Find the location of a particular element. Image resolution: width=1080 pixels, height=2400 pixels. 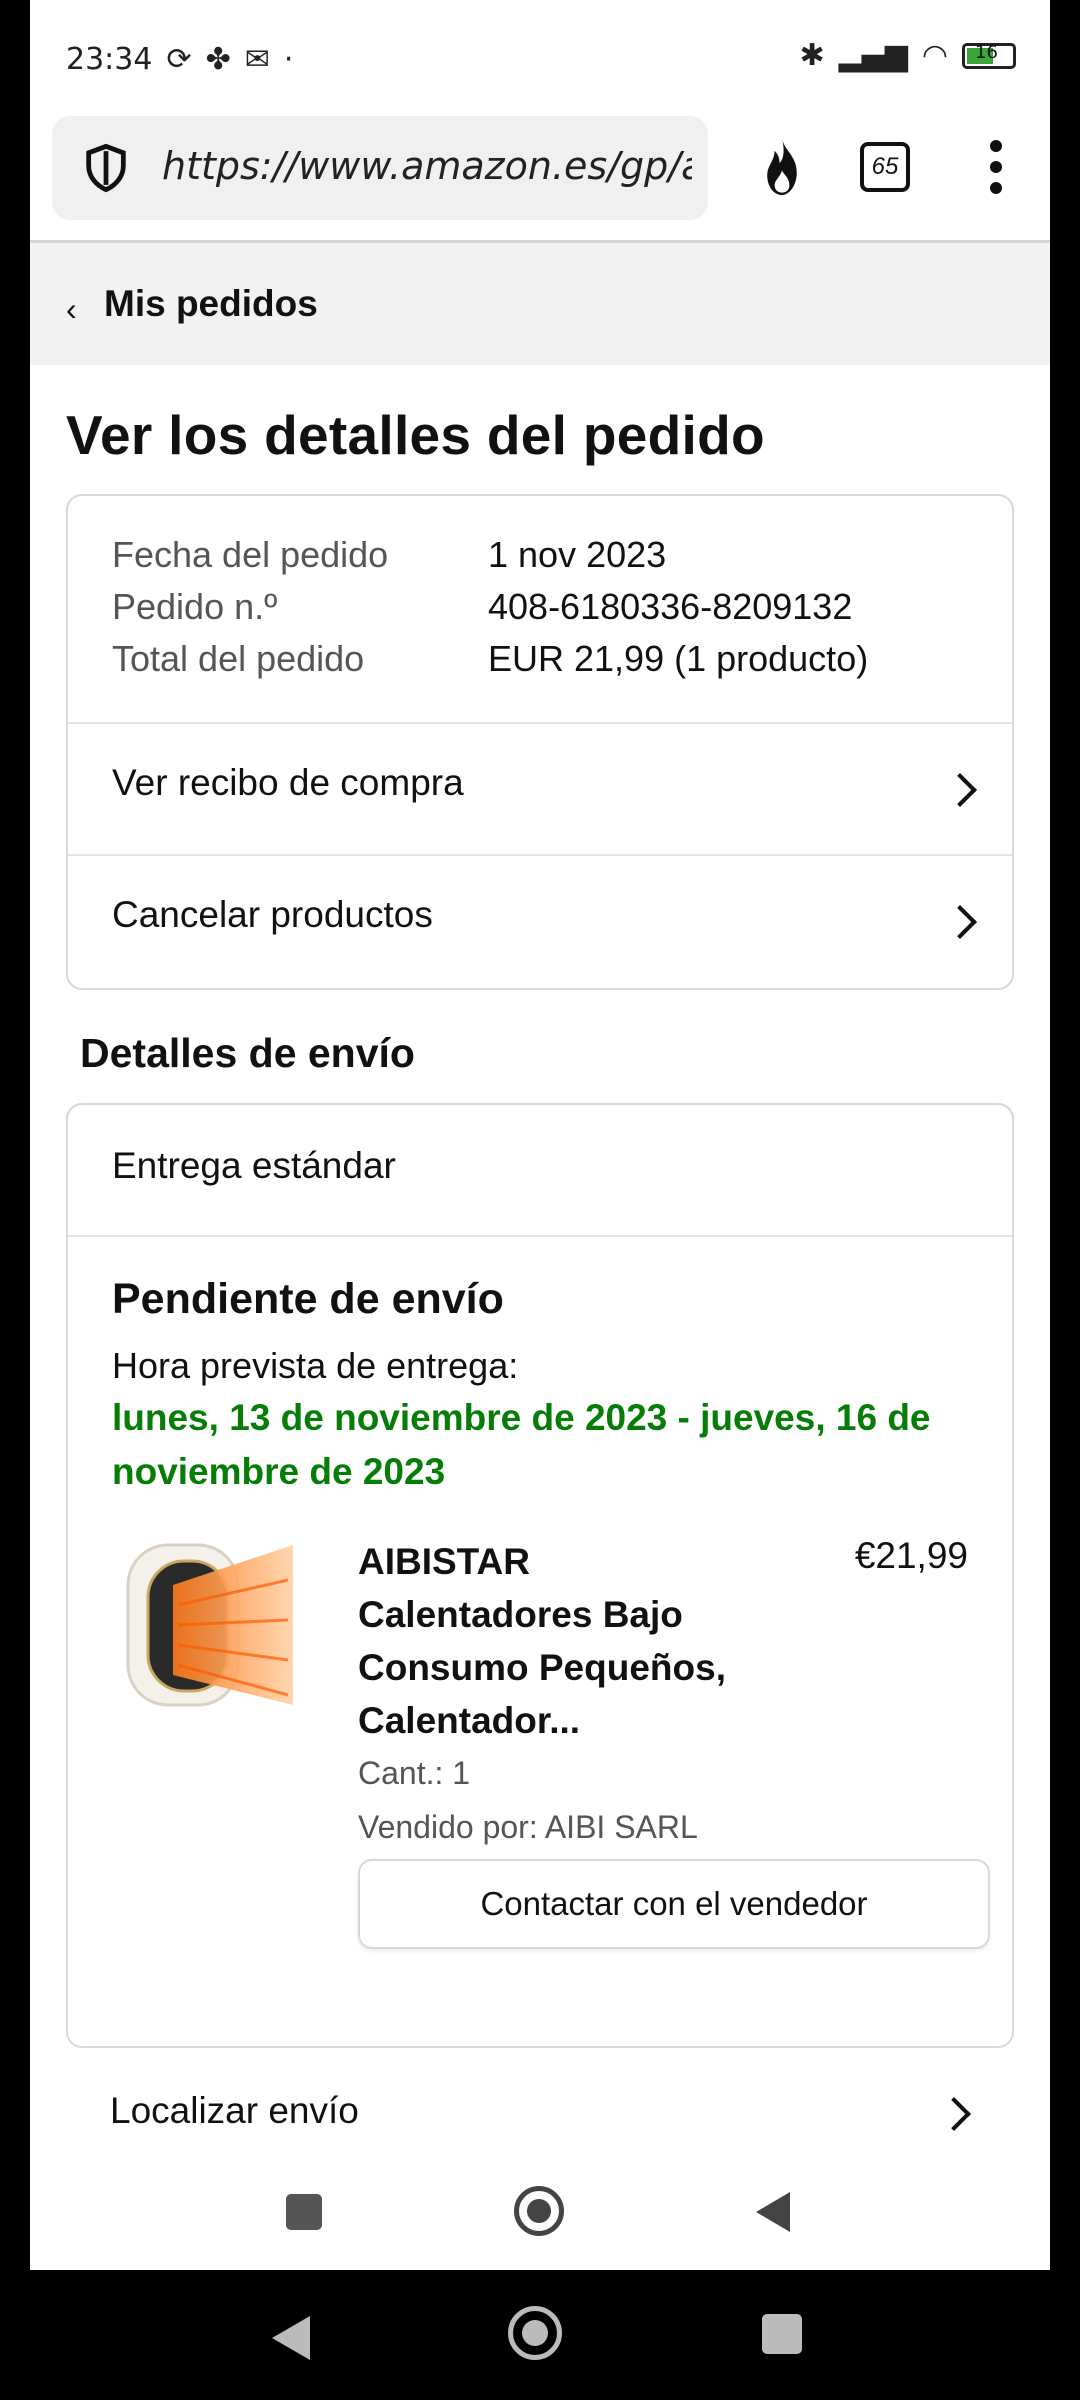

browser-bottom-nav is located at coordinates (540, 2220).